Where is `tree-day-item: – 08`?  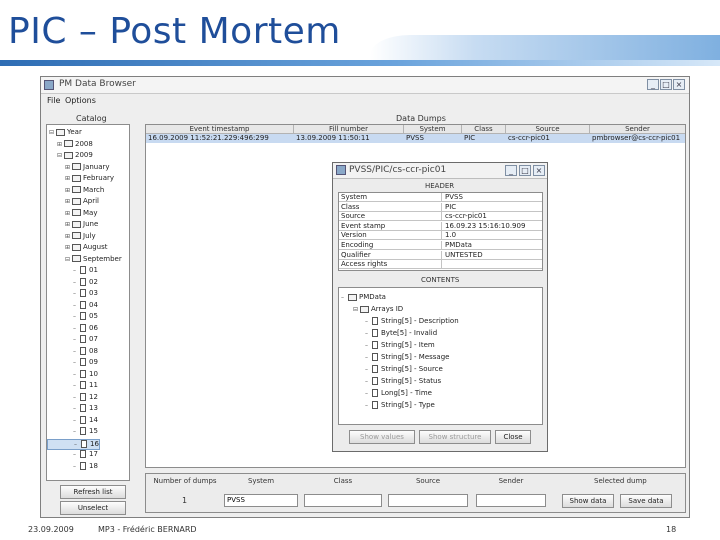 tree-day-item: – 08 is located at coordinates (72, 351).